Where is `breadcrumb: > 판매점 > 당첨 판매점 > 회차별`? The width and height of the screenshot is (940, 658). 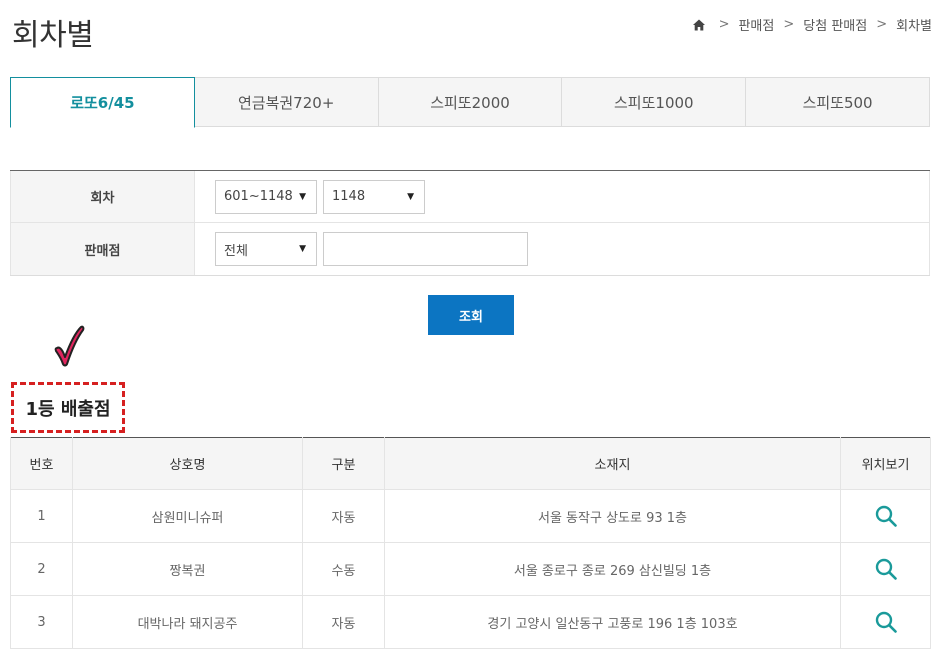 breadcrumb: > 판매점 > 당첨 판매점 > 회차별 is located at coordinates (812, 24).